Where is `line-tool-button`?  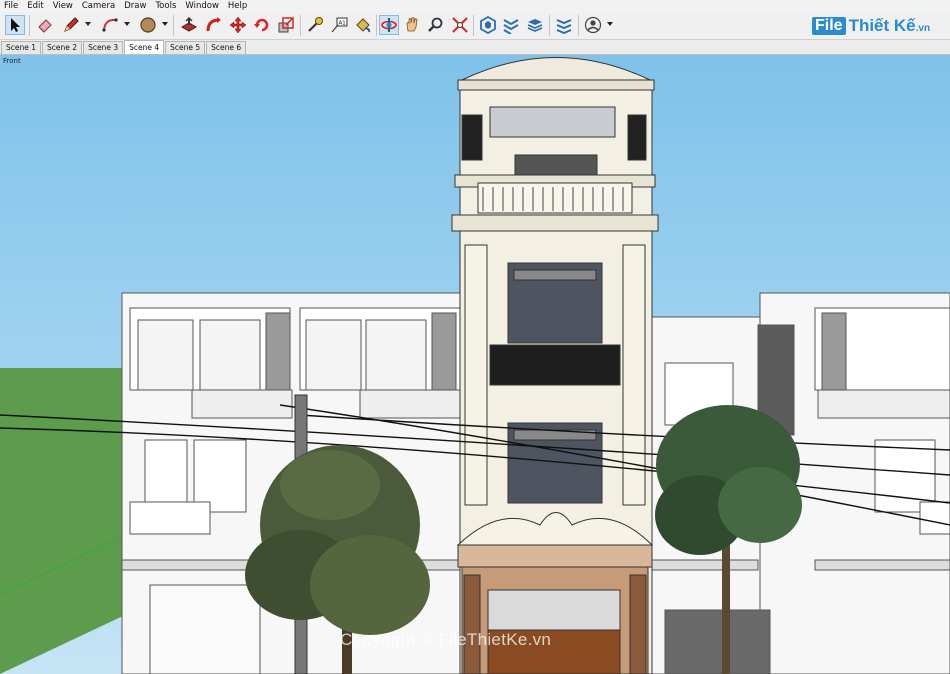 line-tool-button is located at coordinates (71, 25).